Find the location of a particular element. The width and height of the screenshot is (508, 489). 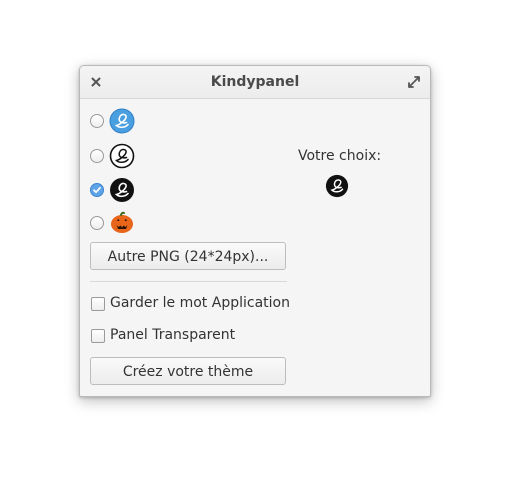

transparent-panel-checkbox is located at coordinates (98, 336).